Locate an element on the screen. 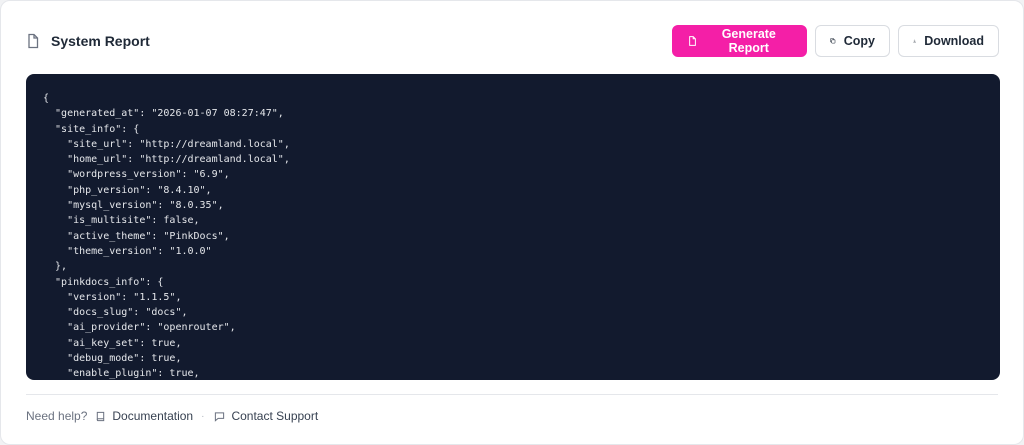  help-text: Need help? is located at coordinates (57, 416).